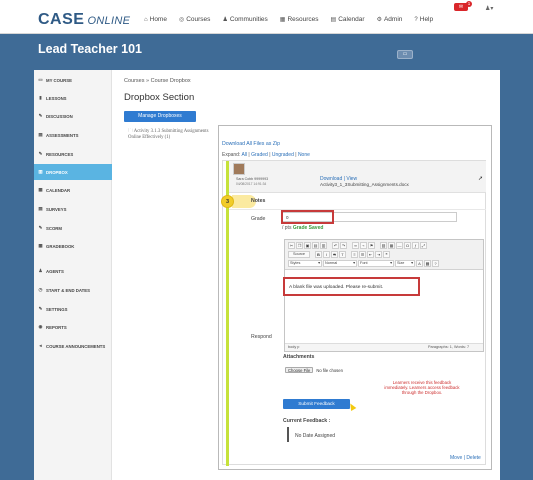  Describe the element at coordinates (391, 245) in the screenshot. I see `table-icon: ▦` at that location.